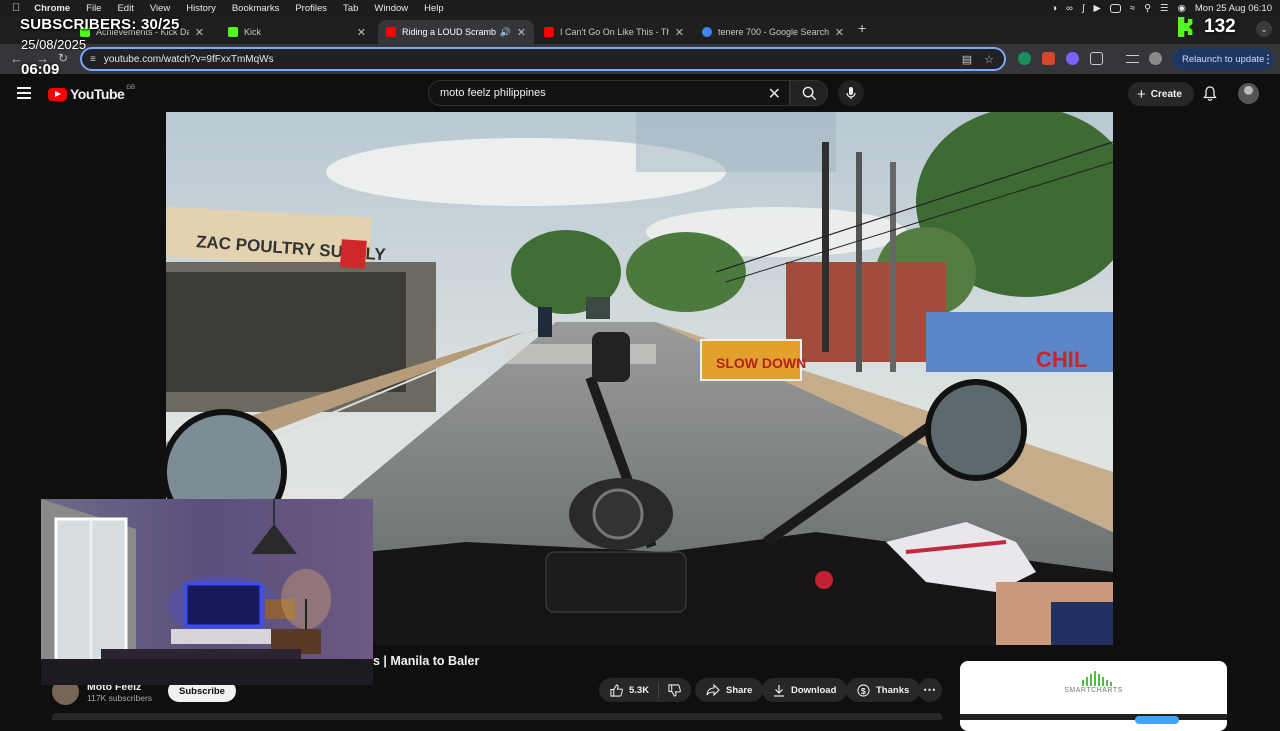  Describe the element at coordinates (24, 93) in the screenshot. I see `hamburger-menu-icon` at that location.